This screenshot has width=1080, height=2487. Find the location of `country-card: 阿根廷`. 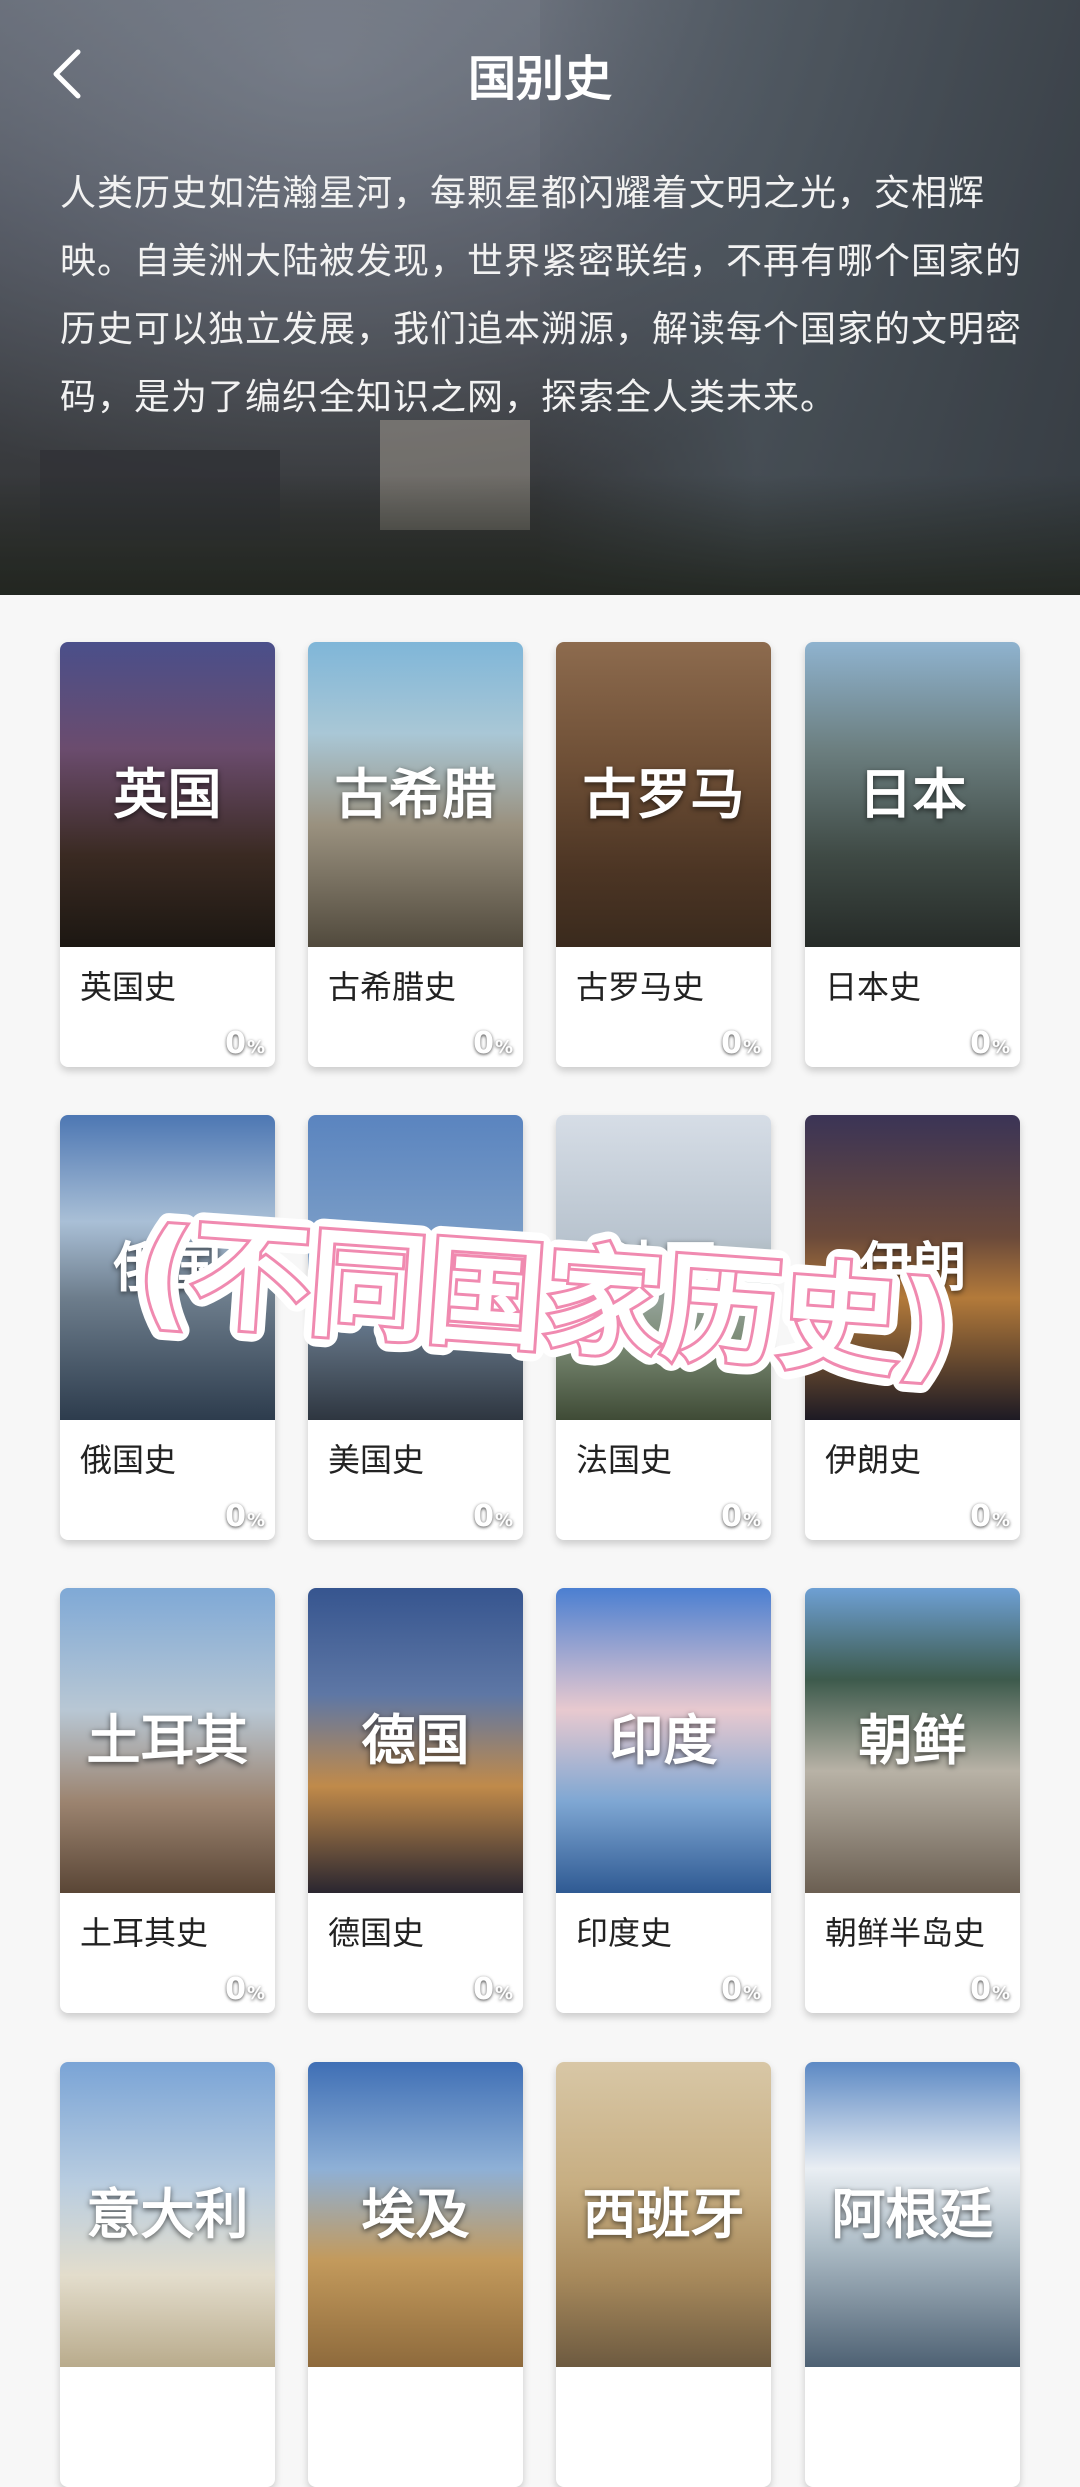

country-card: 阿根廷 is located at coordinates (912, 2274).